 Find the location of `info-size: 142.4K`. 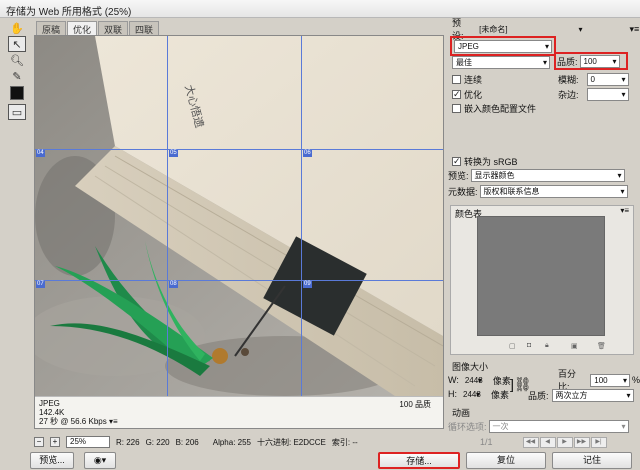

info-size: 142.4K is located at coordinates (52, 412).